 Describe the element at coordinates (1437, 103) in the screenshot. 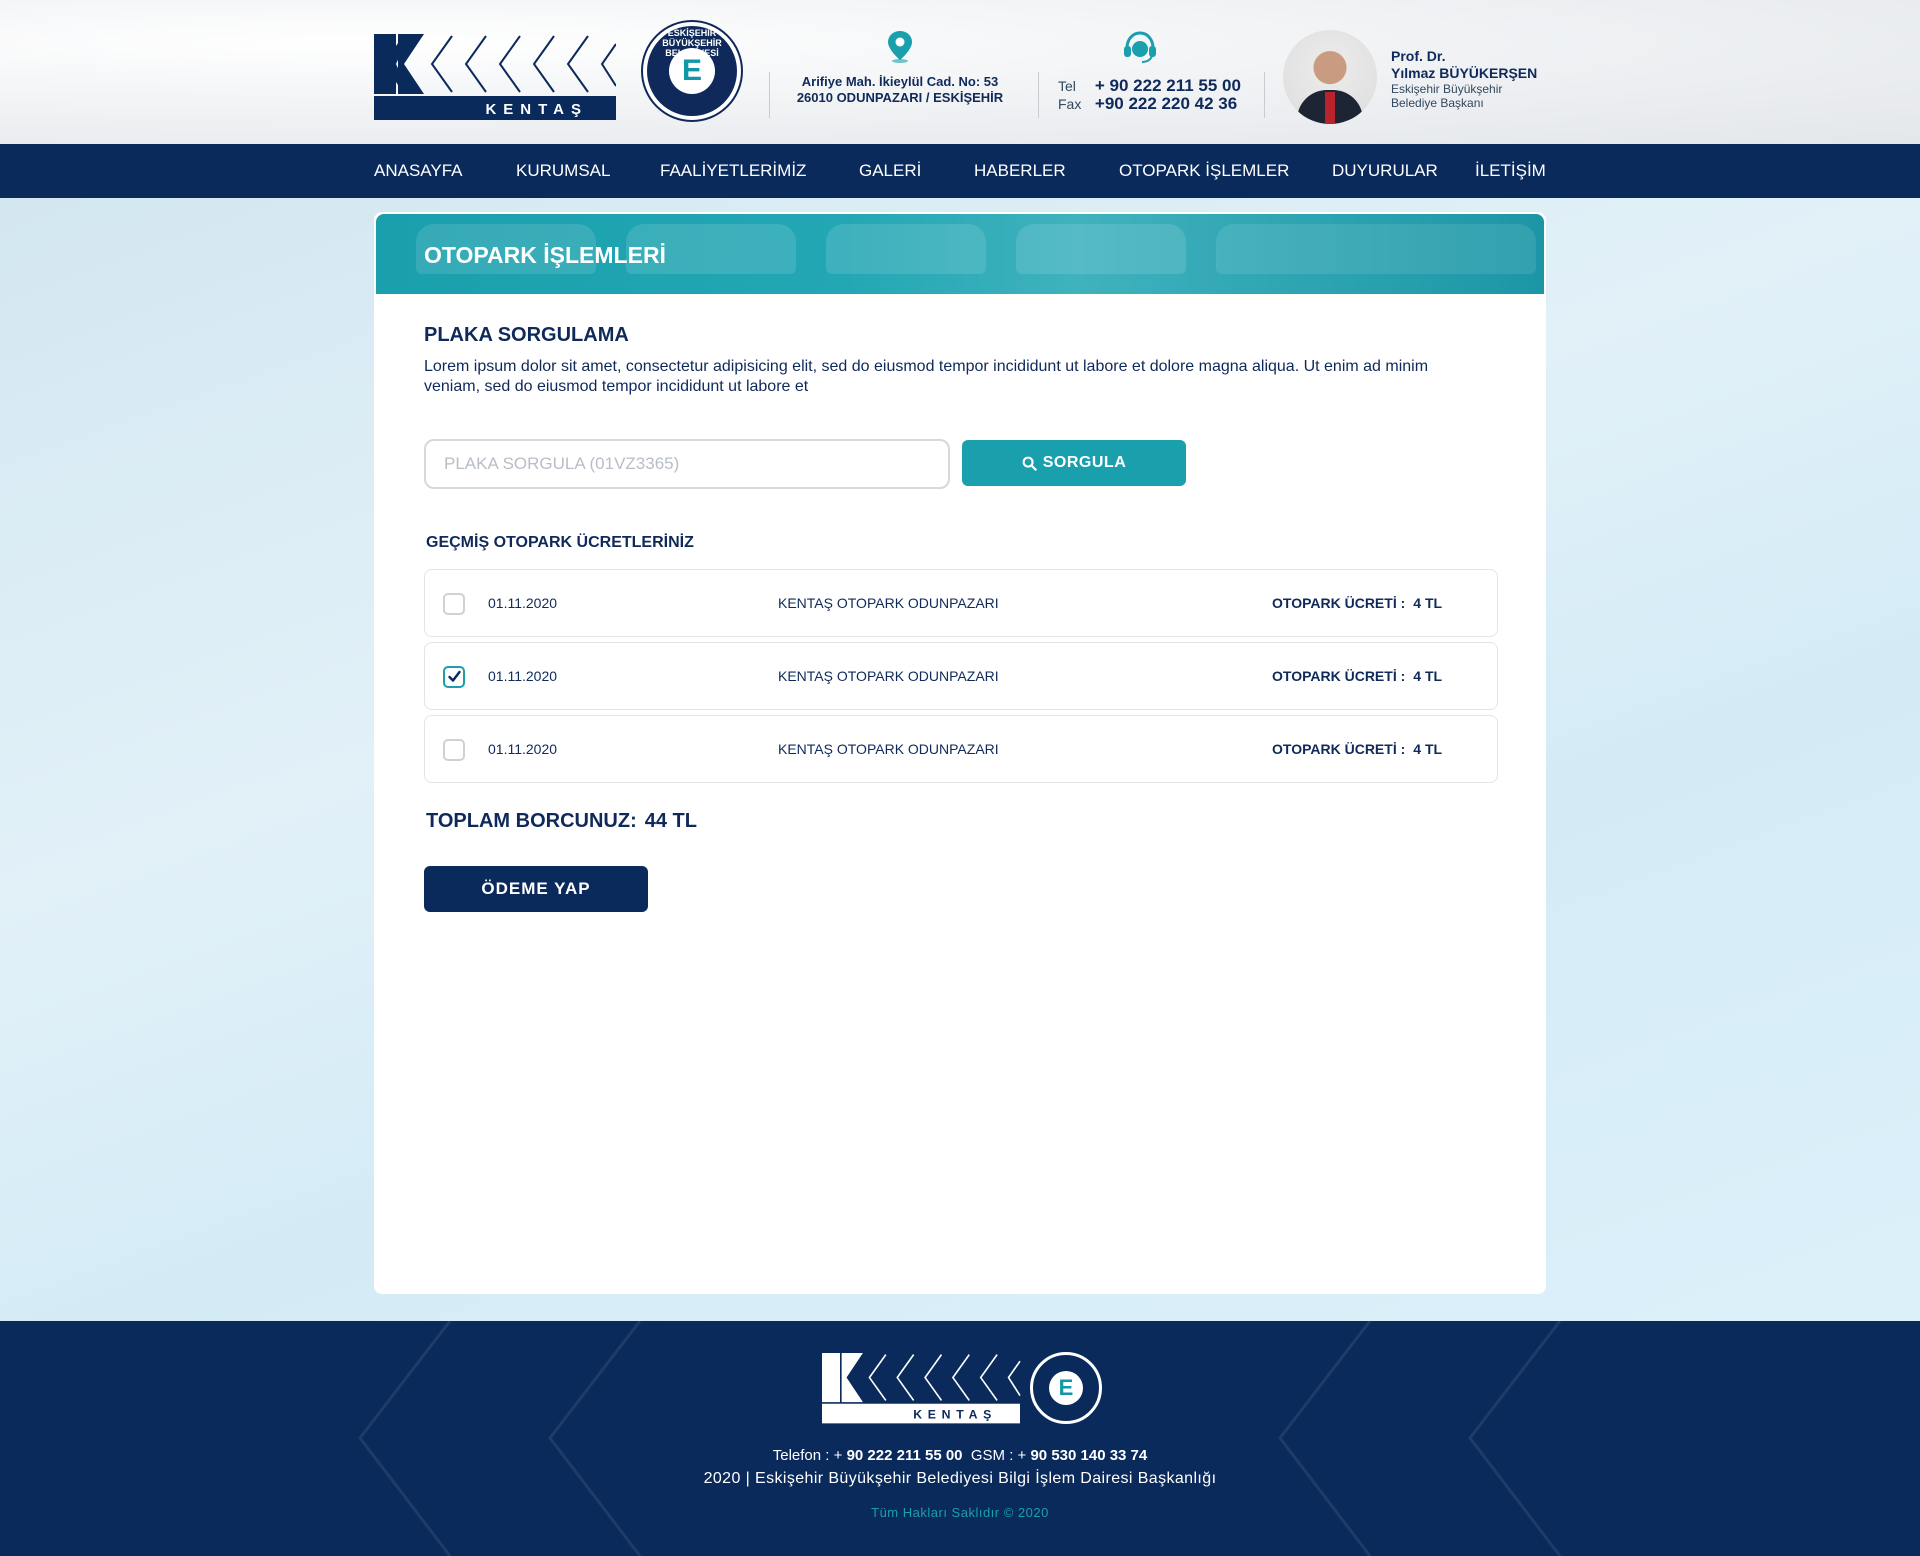

I see `mayor-role-line-2: Belediye Başkanı` at that location.